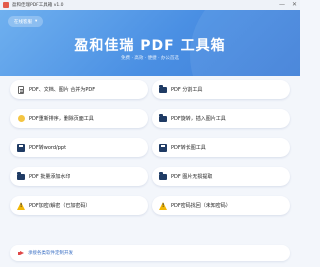 Image resolution: width=320 pixels, height=267 pixels. I want to click on tool-label: PDF重新排序，删除页面工具, so click(61, 119).